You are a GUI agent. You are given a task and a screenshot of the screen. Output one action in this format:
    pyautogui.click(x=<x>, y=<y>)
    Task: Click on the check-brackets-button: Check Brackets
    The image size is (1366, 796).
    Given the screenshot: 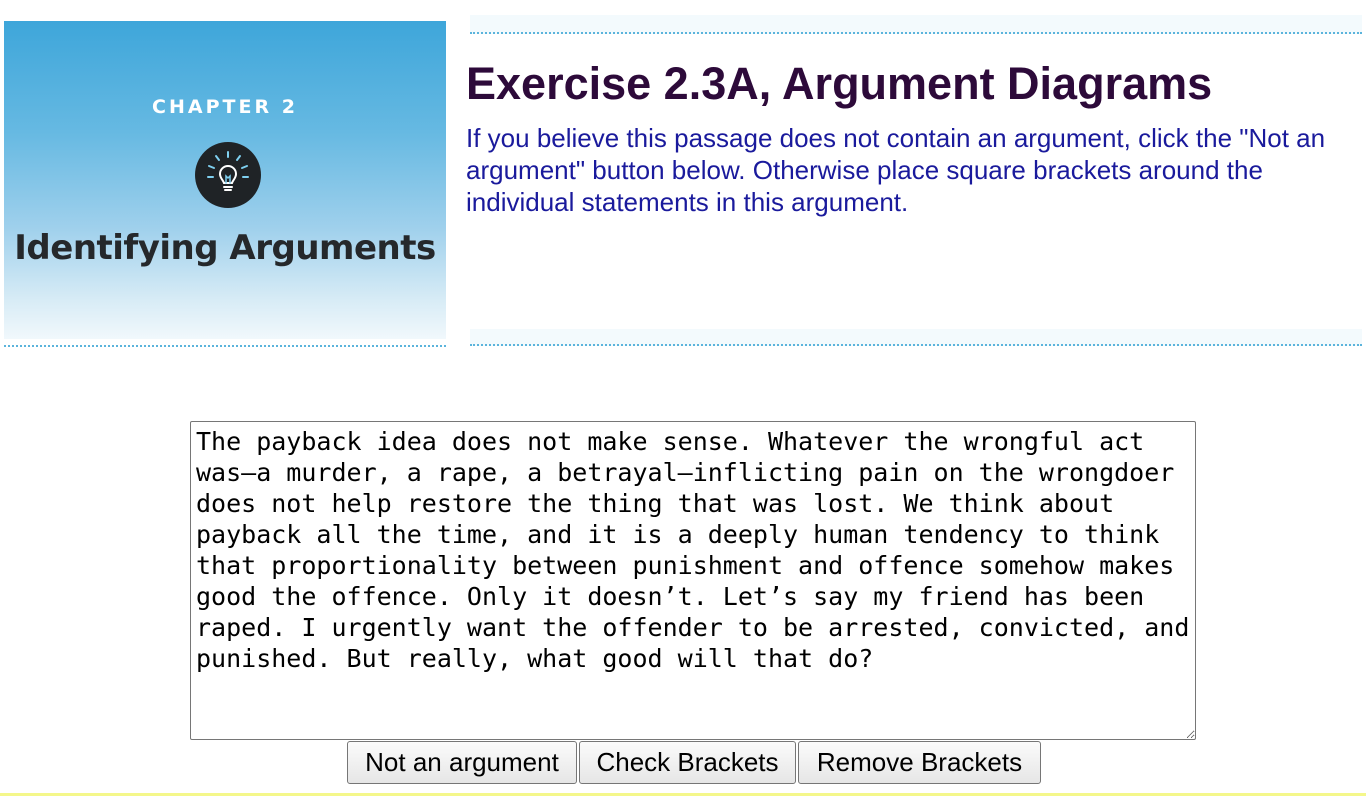 What is the action you would take?
    pyautogui.click(x=687, y=762)
    